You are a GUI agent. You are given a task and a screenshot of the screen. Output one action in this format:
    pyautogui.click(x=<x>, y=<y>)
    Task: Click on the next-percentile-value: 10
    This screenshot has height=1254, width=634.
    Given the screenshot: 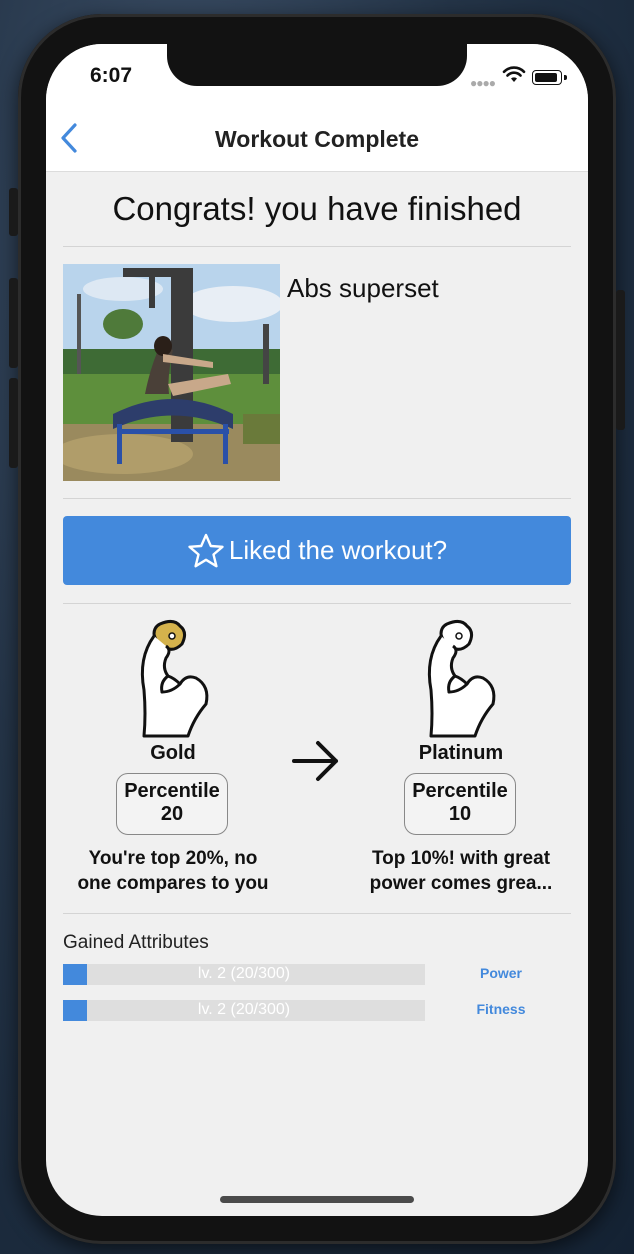 What is the action you would take?
    pyautogui.click(x=460, y=814)
    